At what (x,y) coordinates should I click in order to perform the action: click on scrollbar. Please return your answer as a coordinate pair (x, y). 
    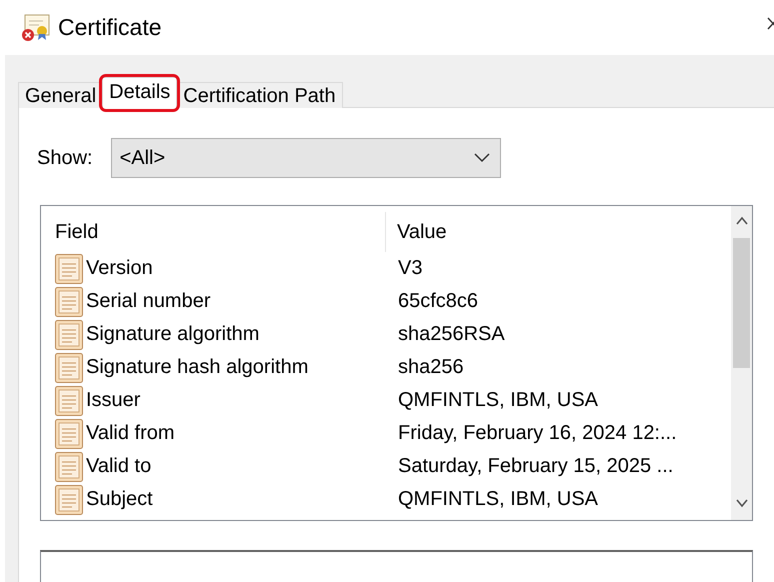
    Looking at the image, I should click on (741, 363).